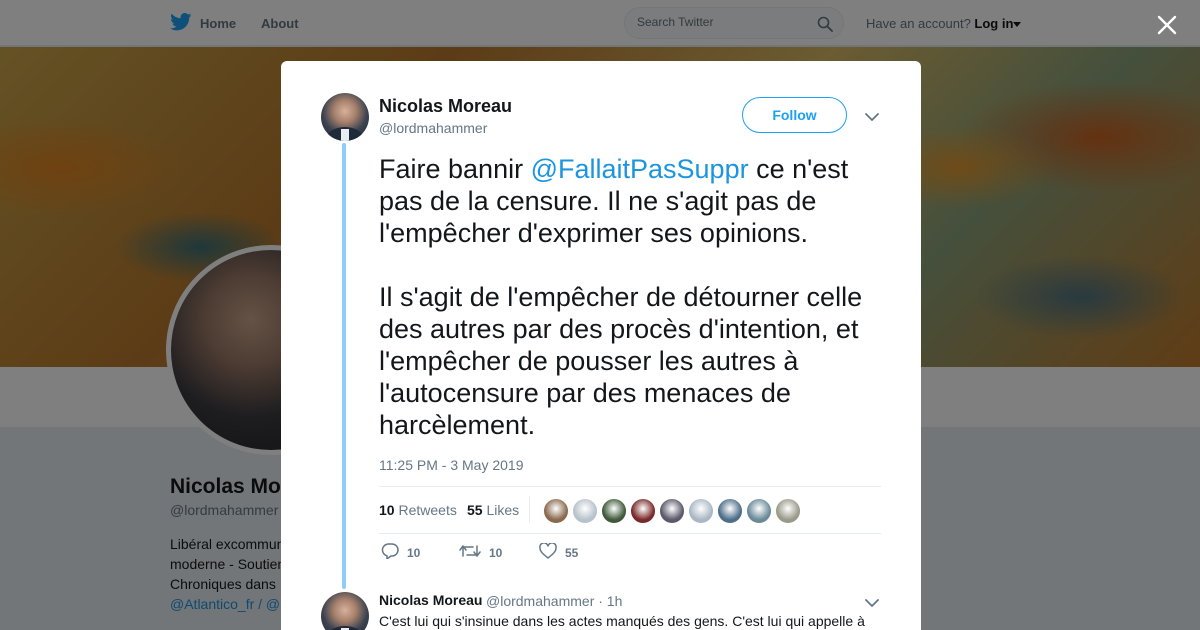 The image size is (1200, 630). I want to click on retweet-action: 10, so click(480, 552).